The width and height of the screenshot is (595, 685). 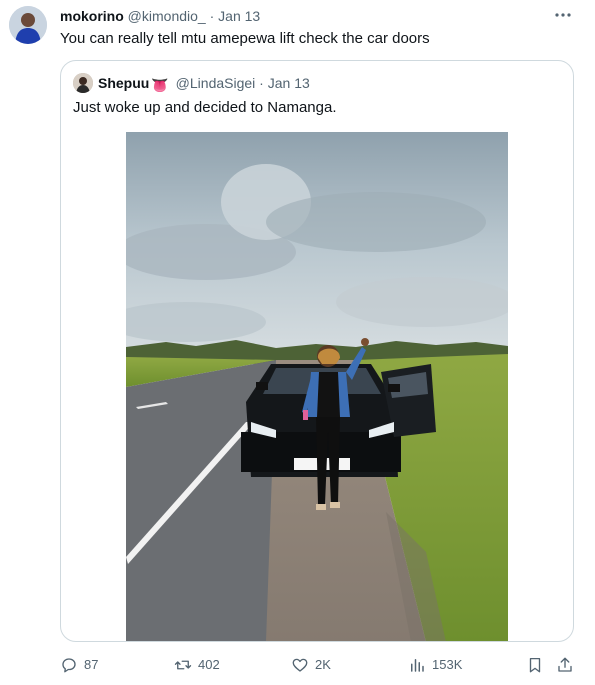 I want to click on like-button: 2K, so click(x=311, y=665).